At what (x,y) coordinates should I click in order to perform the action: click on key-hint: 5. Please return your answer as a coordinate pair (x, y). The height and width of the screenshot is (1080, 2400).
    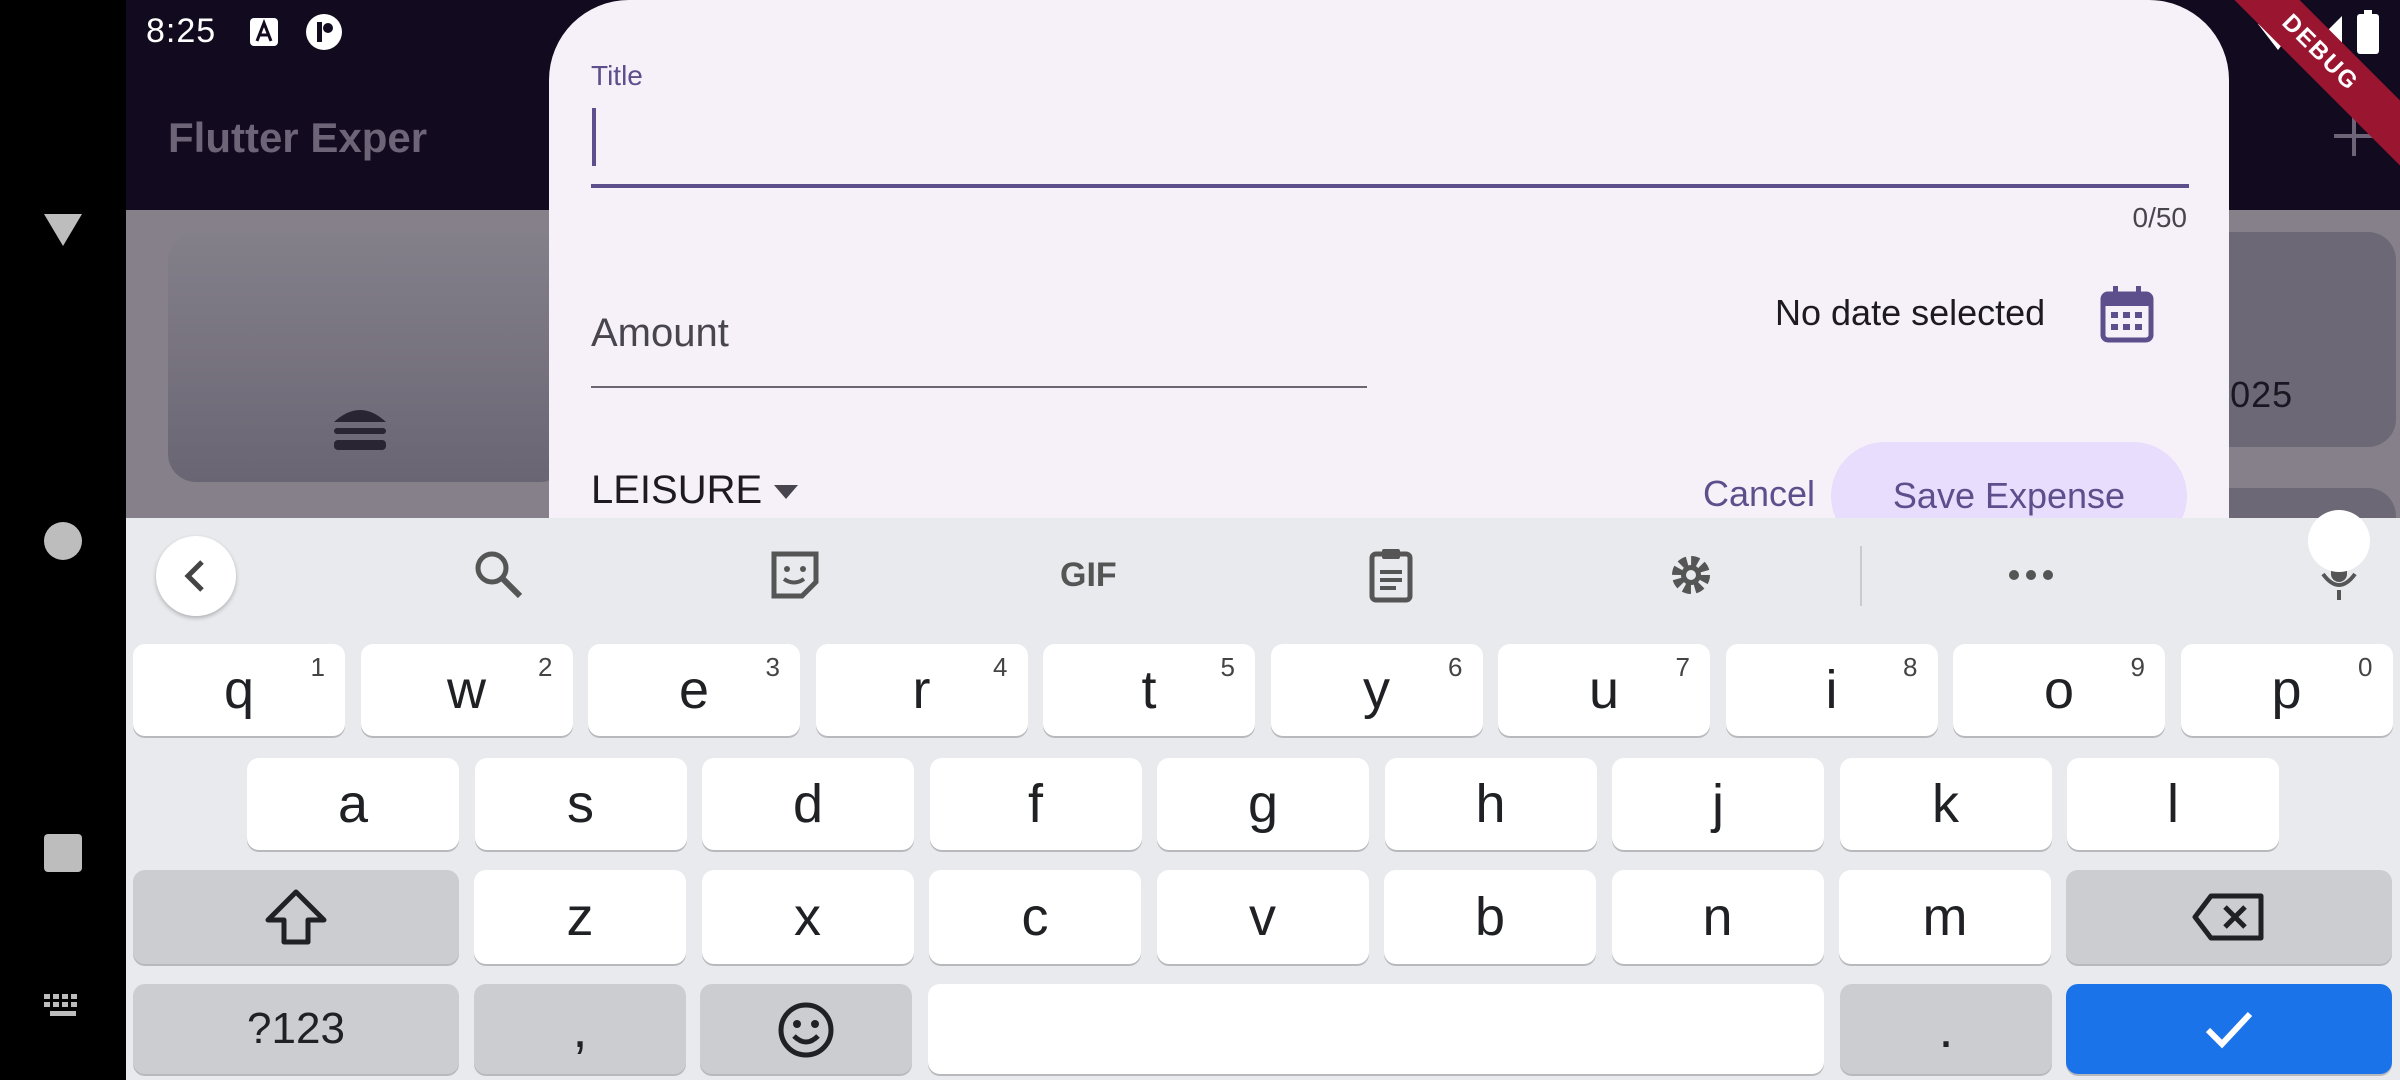
    Looking at the image, I should click on (1227, 667).